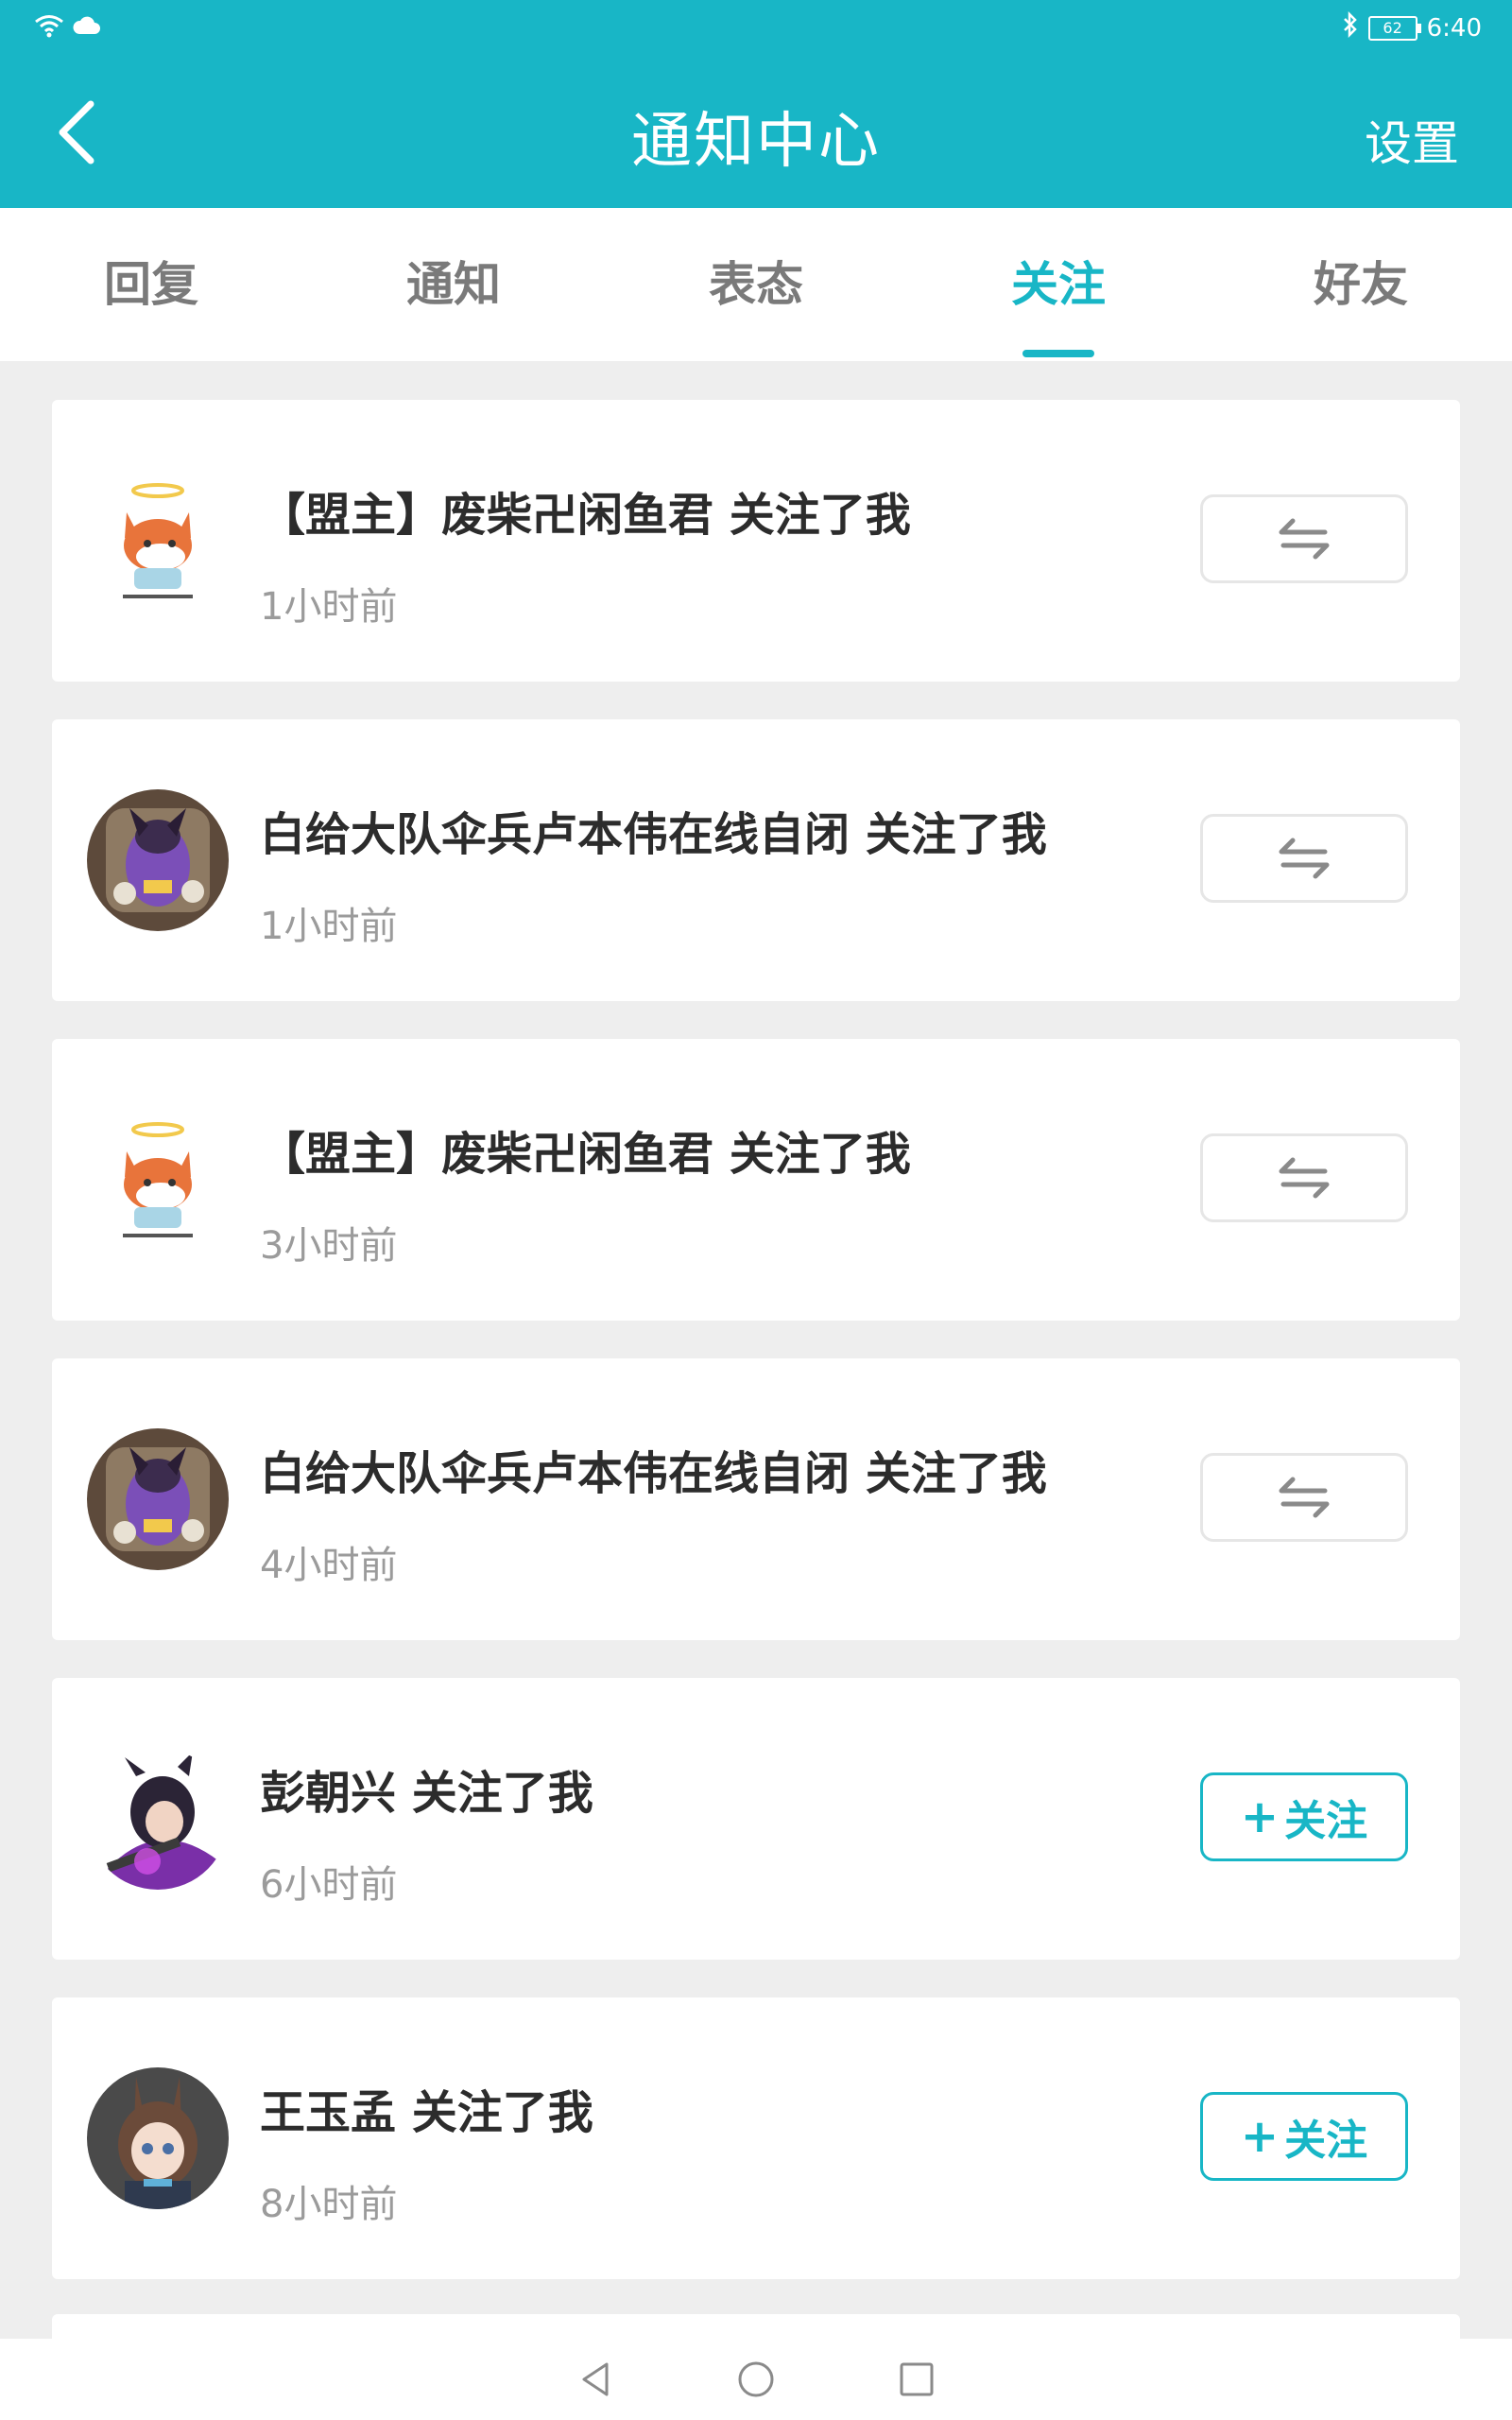  I want to click on notification-card: 【盟主】废柴卍闲鱼君 关注了我 1小时前, so click(756, 541).